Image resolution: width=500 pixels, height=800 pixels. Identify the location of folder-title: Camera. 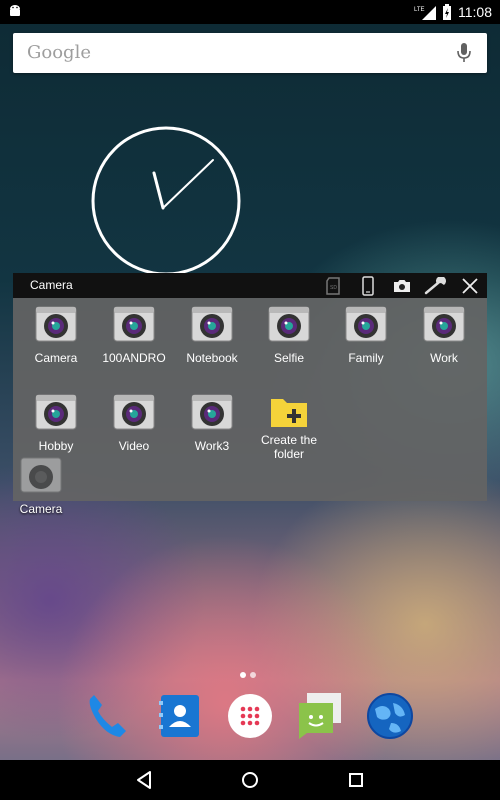
(51, 285).